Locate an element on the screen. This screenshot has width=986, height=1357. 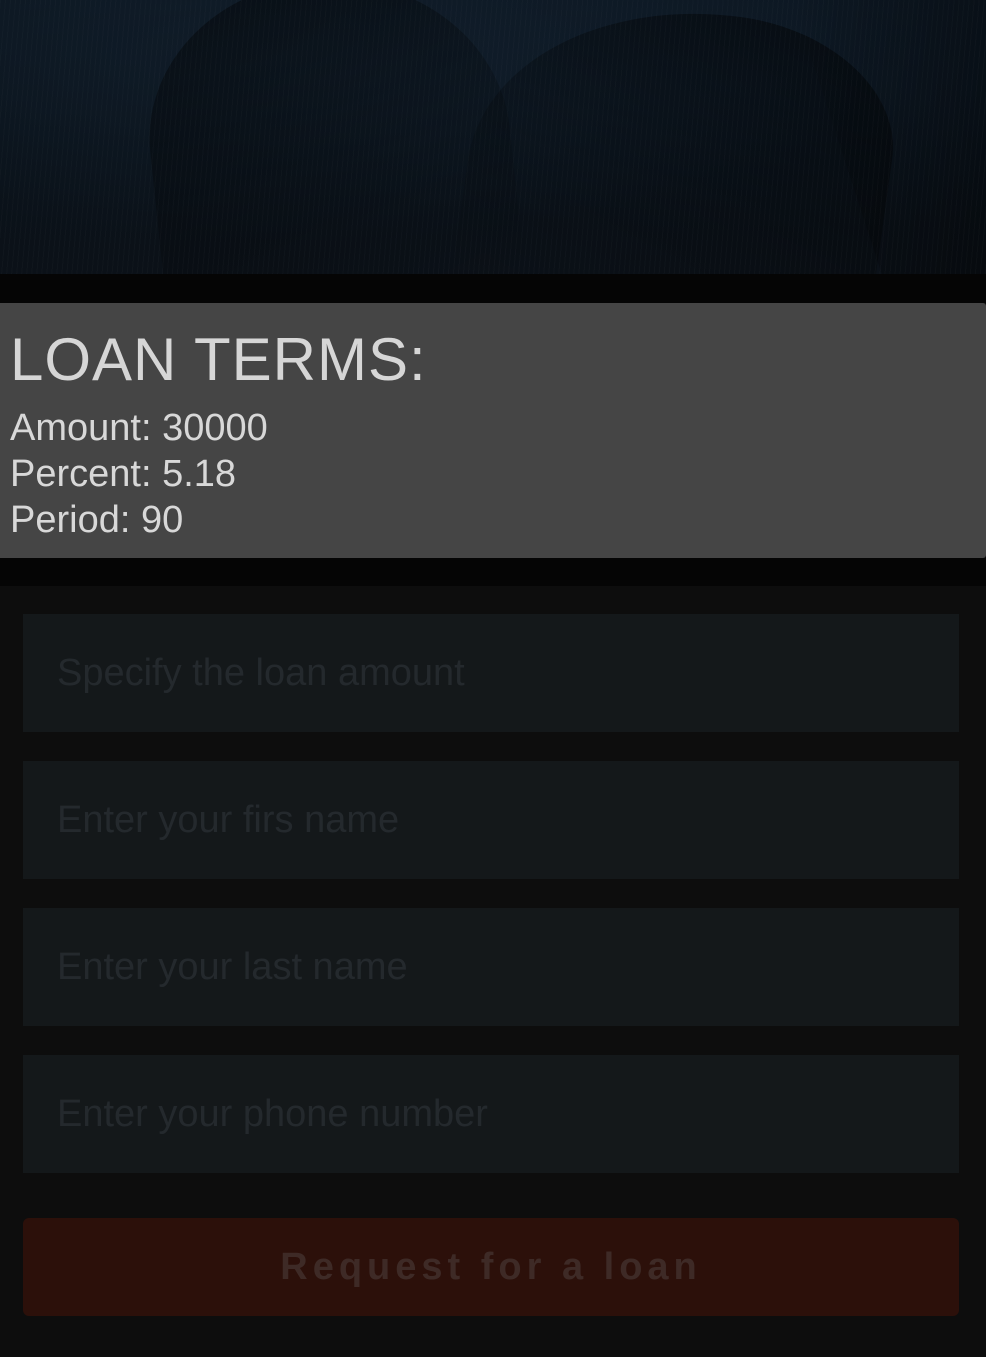
loan-amount-text: Amount: 30000 is located at coordinates (139, 428).